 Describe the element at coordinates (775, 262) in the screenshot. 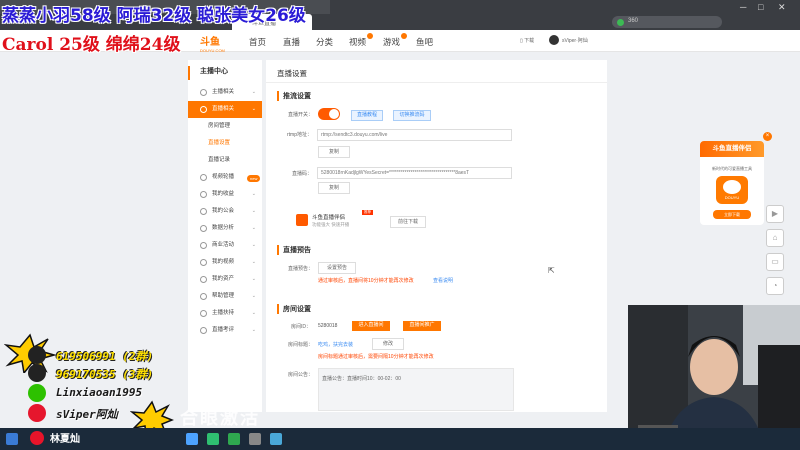

I see `float-screen-icon: ▭` at that location.